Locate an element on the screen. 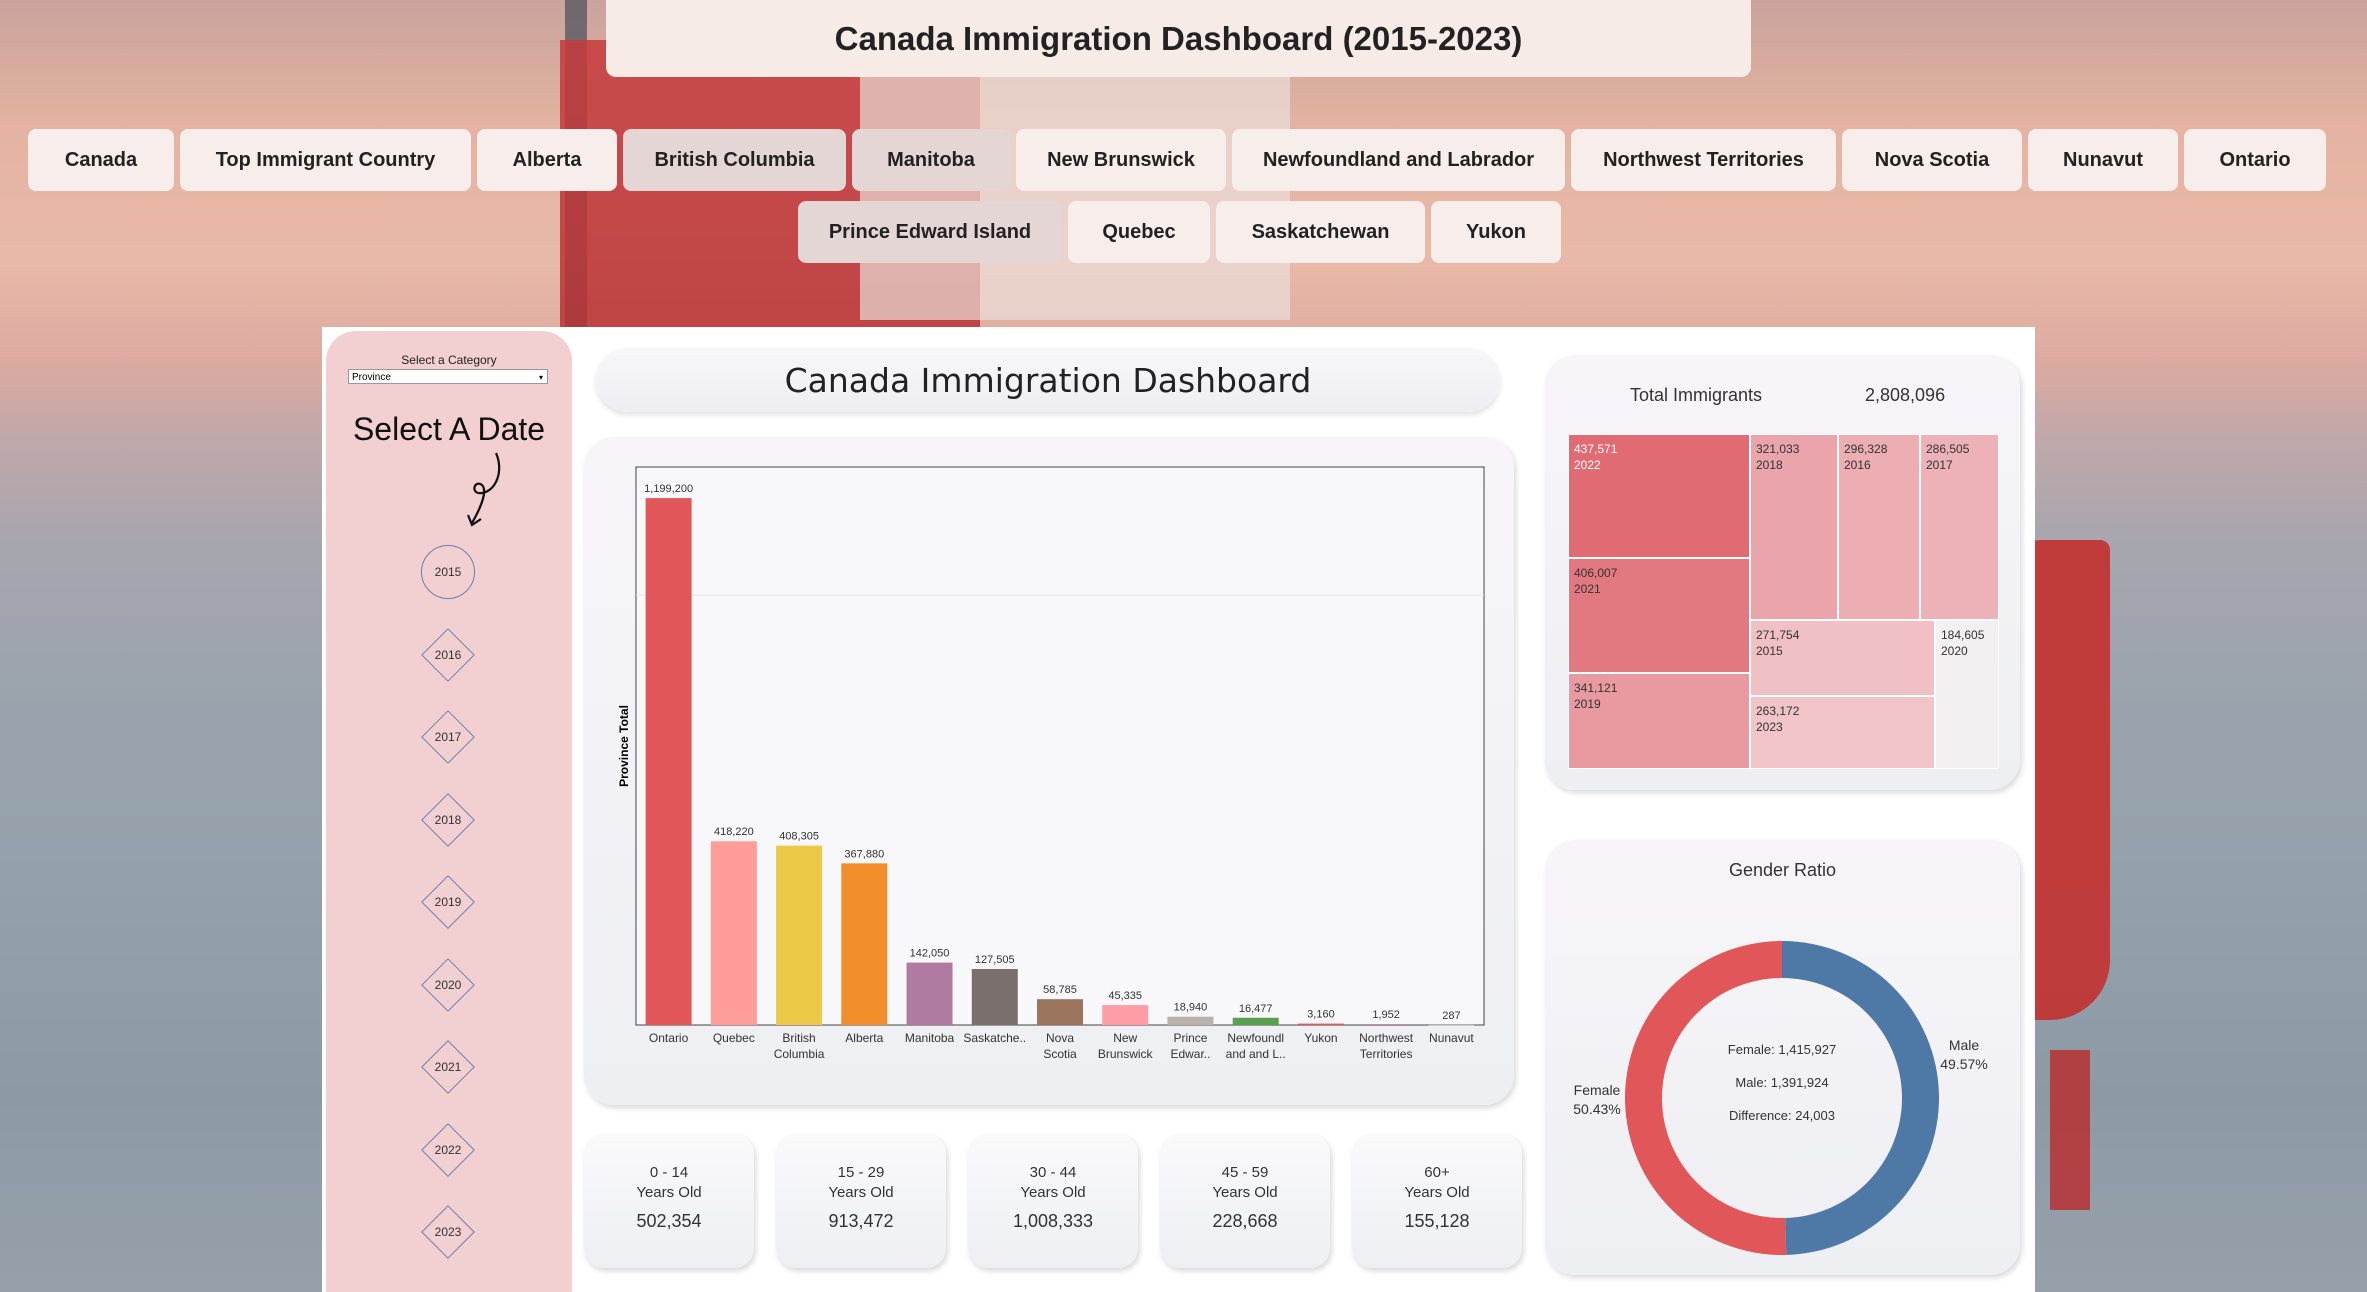 This screenshot has width=2367, height=1292. treemap-cell-year: 2023 is located at coordinates (1769, 727).